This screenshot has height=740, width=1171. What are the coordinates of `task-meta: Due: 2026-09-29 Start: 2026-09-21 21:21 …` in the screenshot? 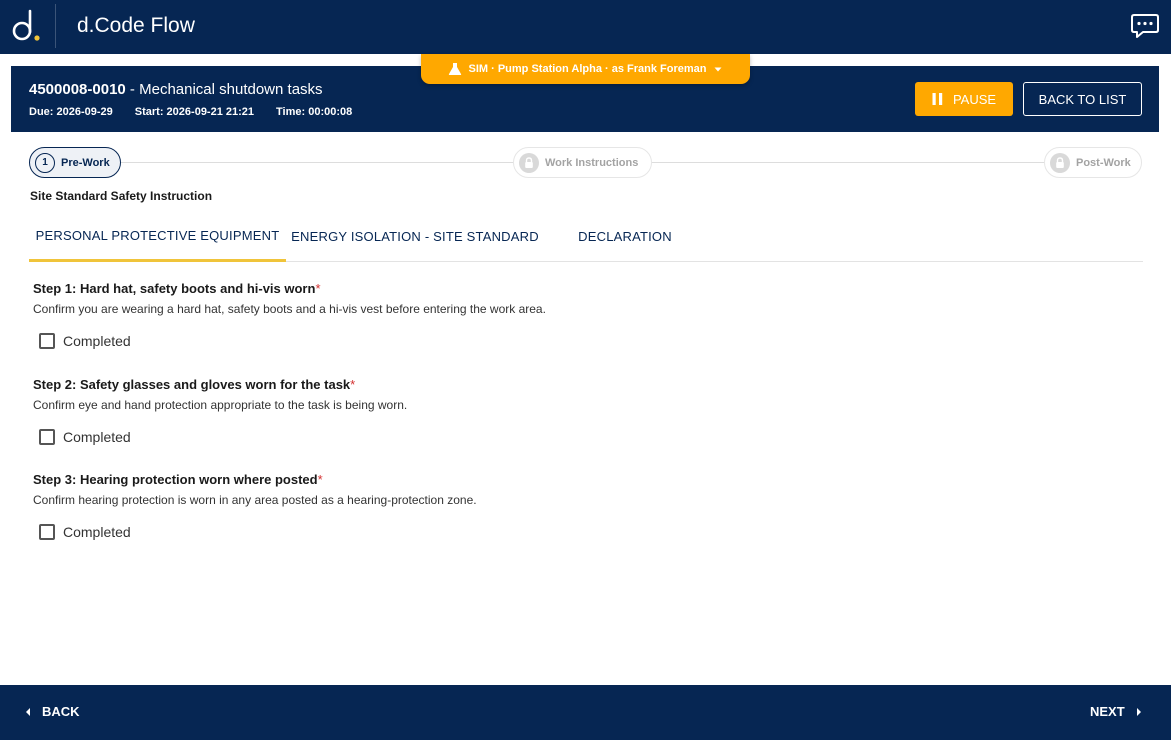 It's located at (190, 112).